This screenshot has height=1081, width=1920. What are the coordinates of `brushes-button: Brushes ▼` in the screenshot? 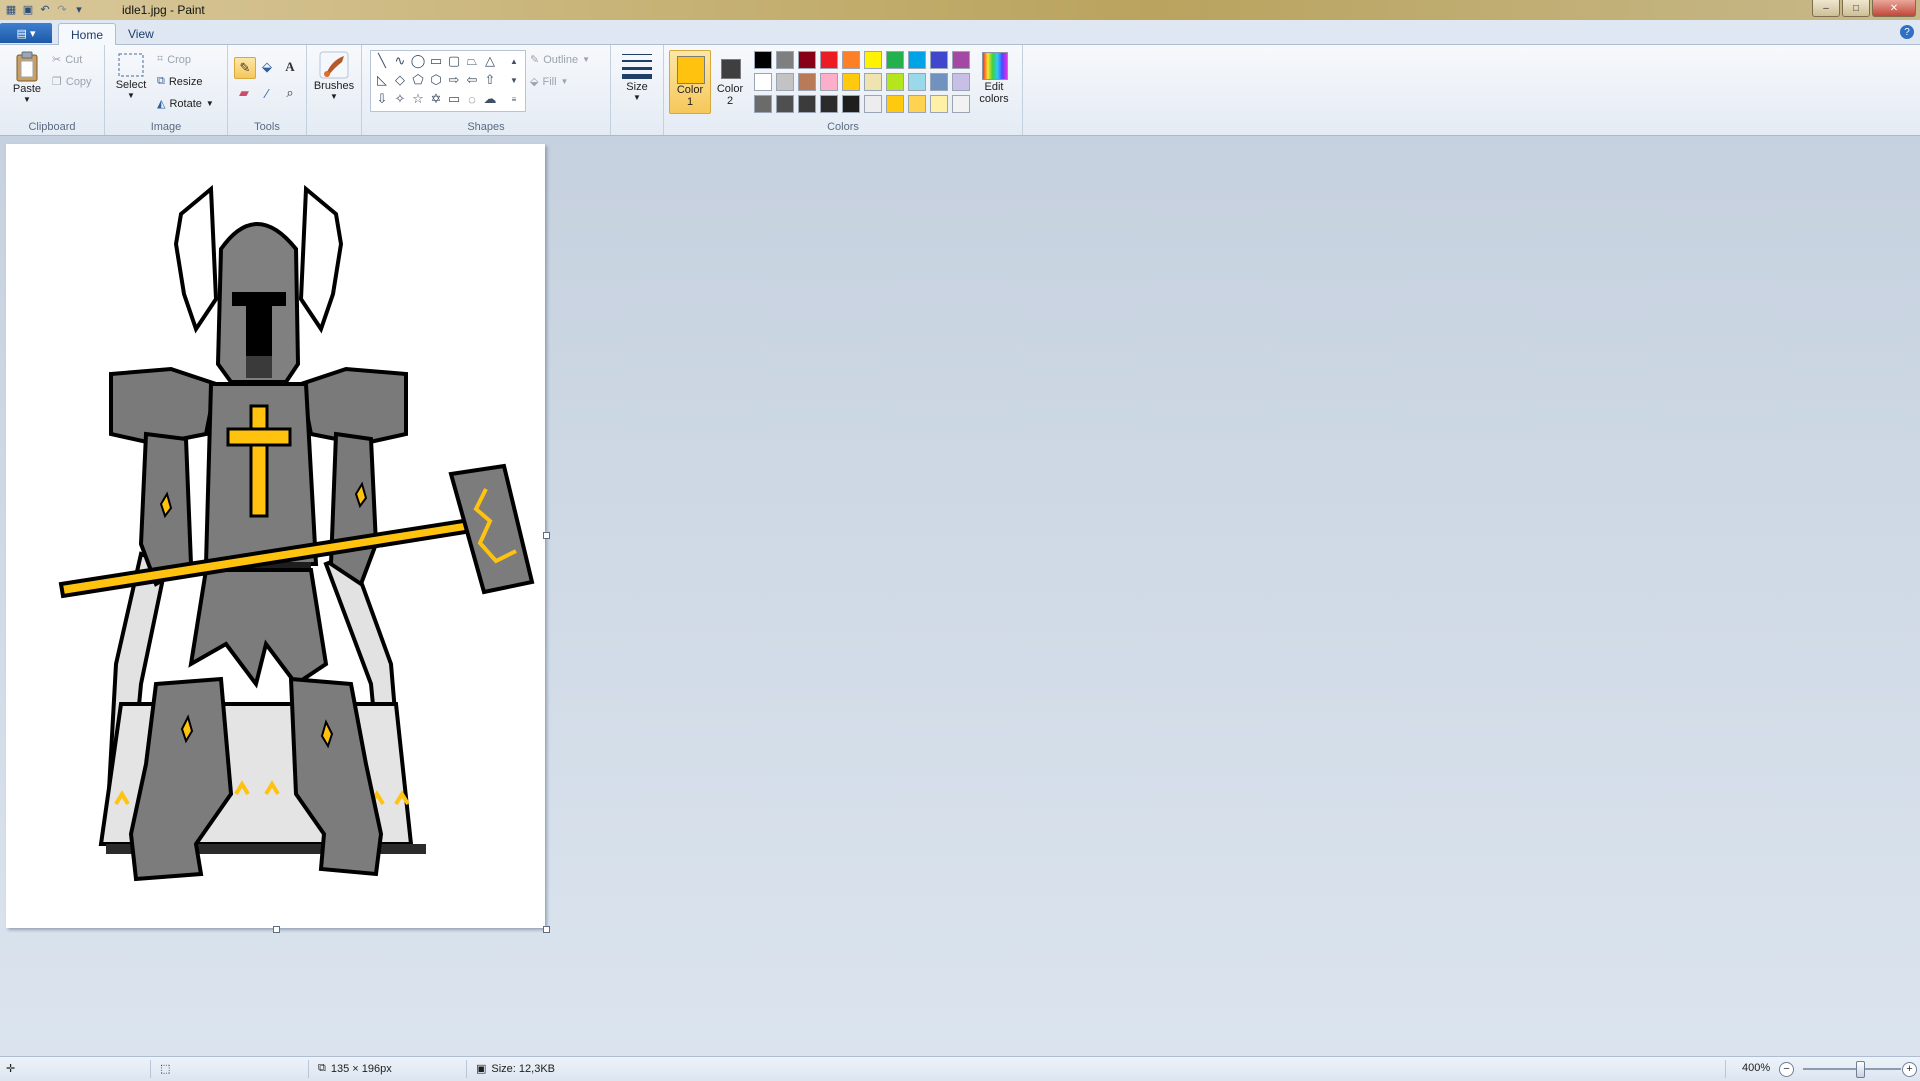 It's located at (334, 75).